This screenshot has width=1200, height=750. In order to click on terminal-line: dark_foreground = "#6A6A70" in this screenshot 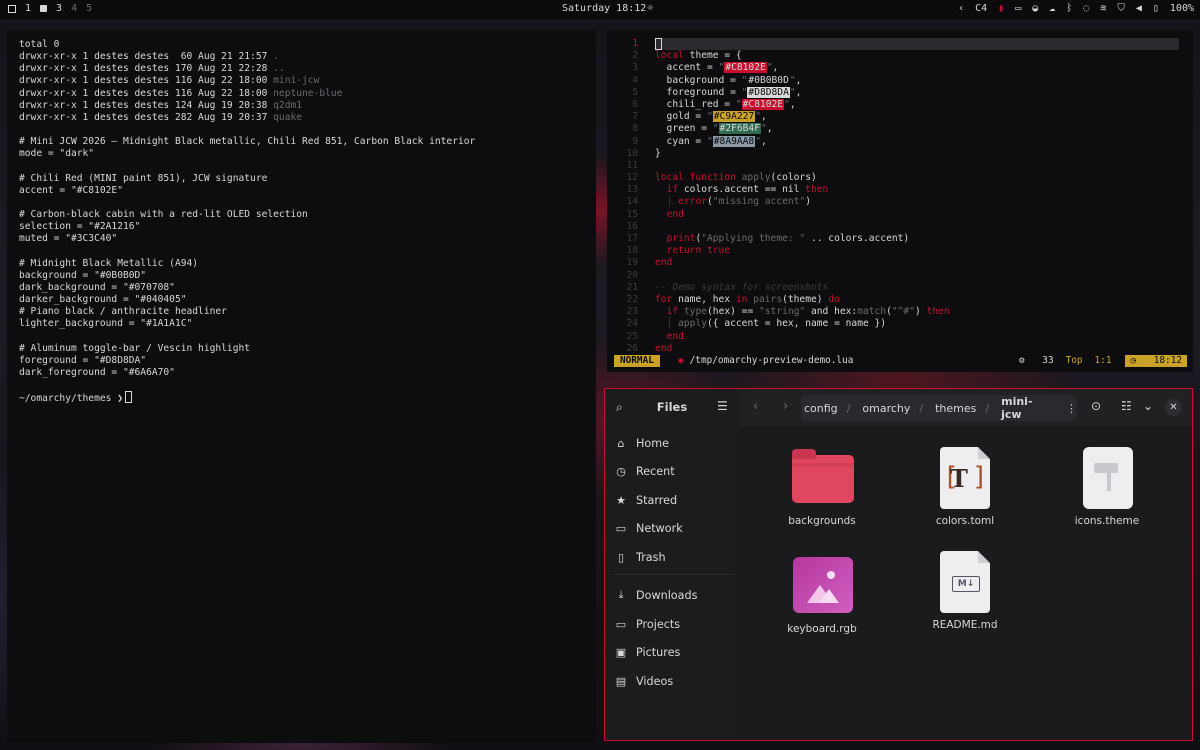, I will do `click(97, 372)`.